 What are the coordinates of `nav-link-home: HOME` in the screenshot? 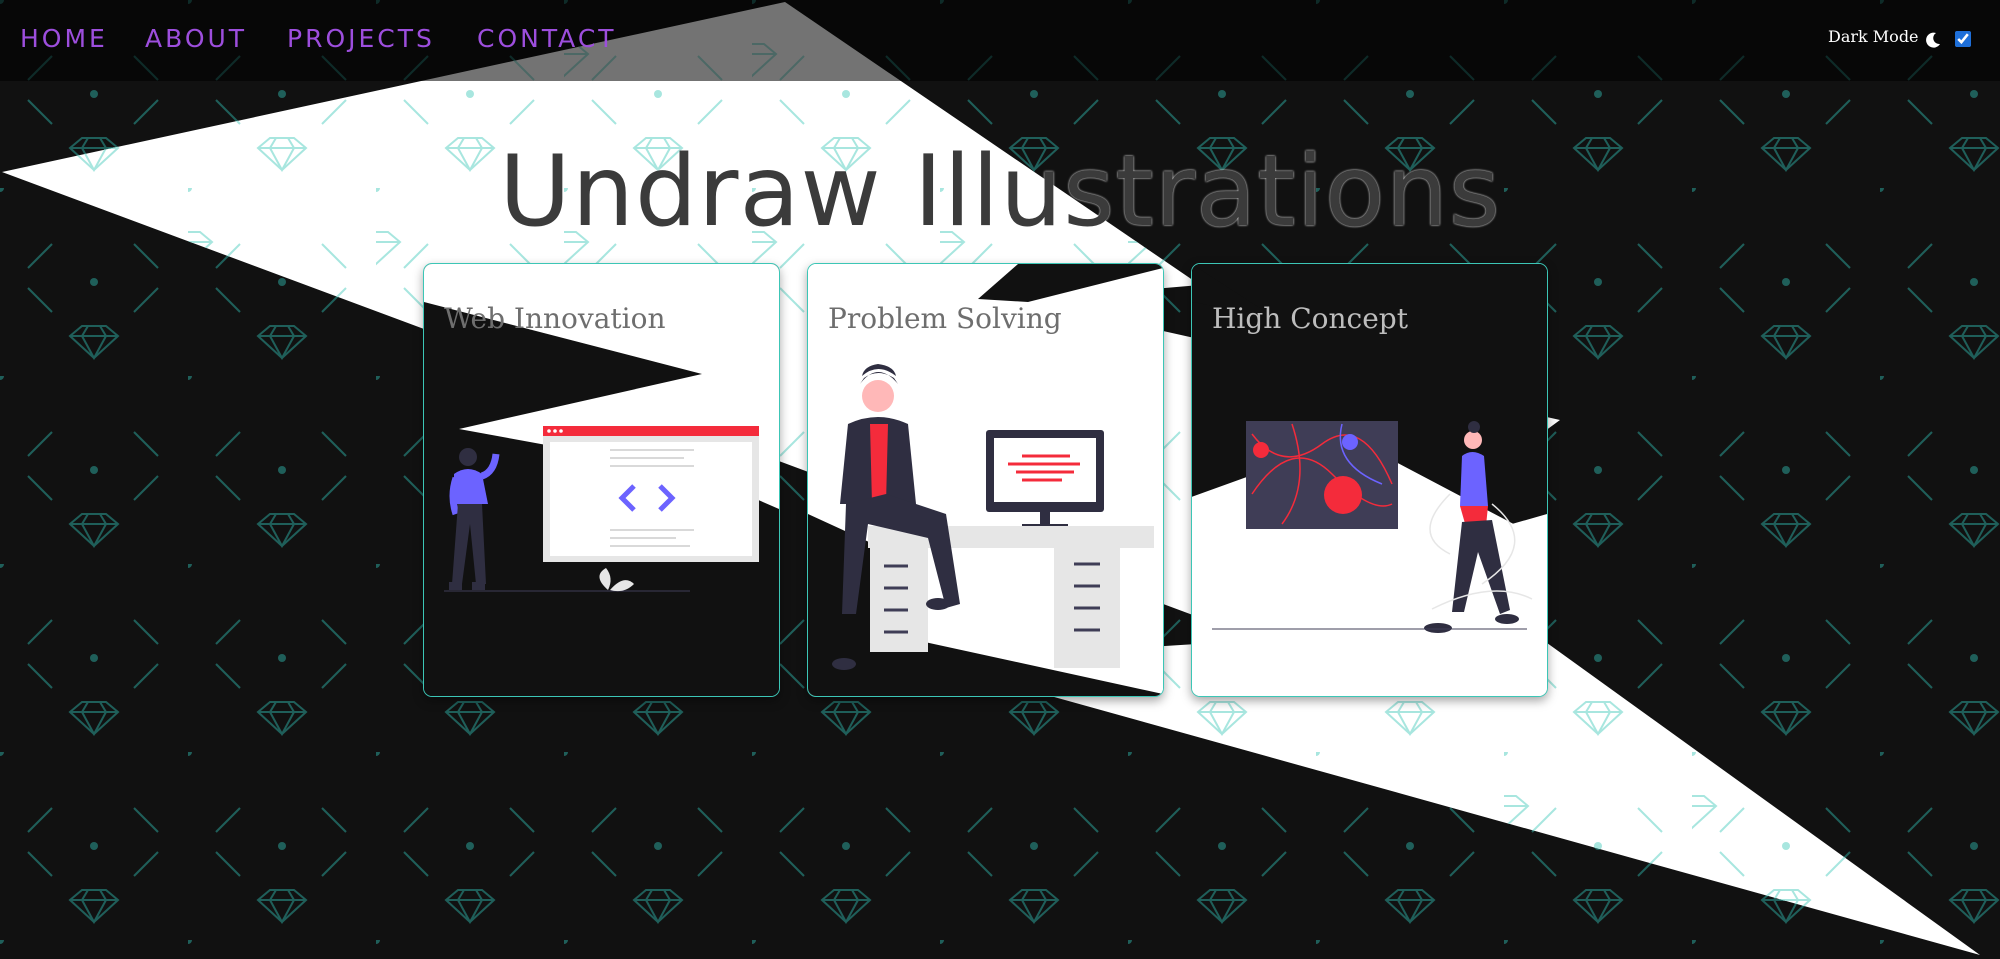 It's located at (64, 38).